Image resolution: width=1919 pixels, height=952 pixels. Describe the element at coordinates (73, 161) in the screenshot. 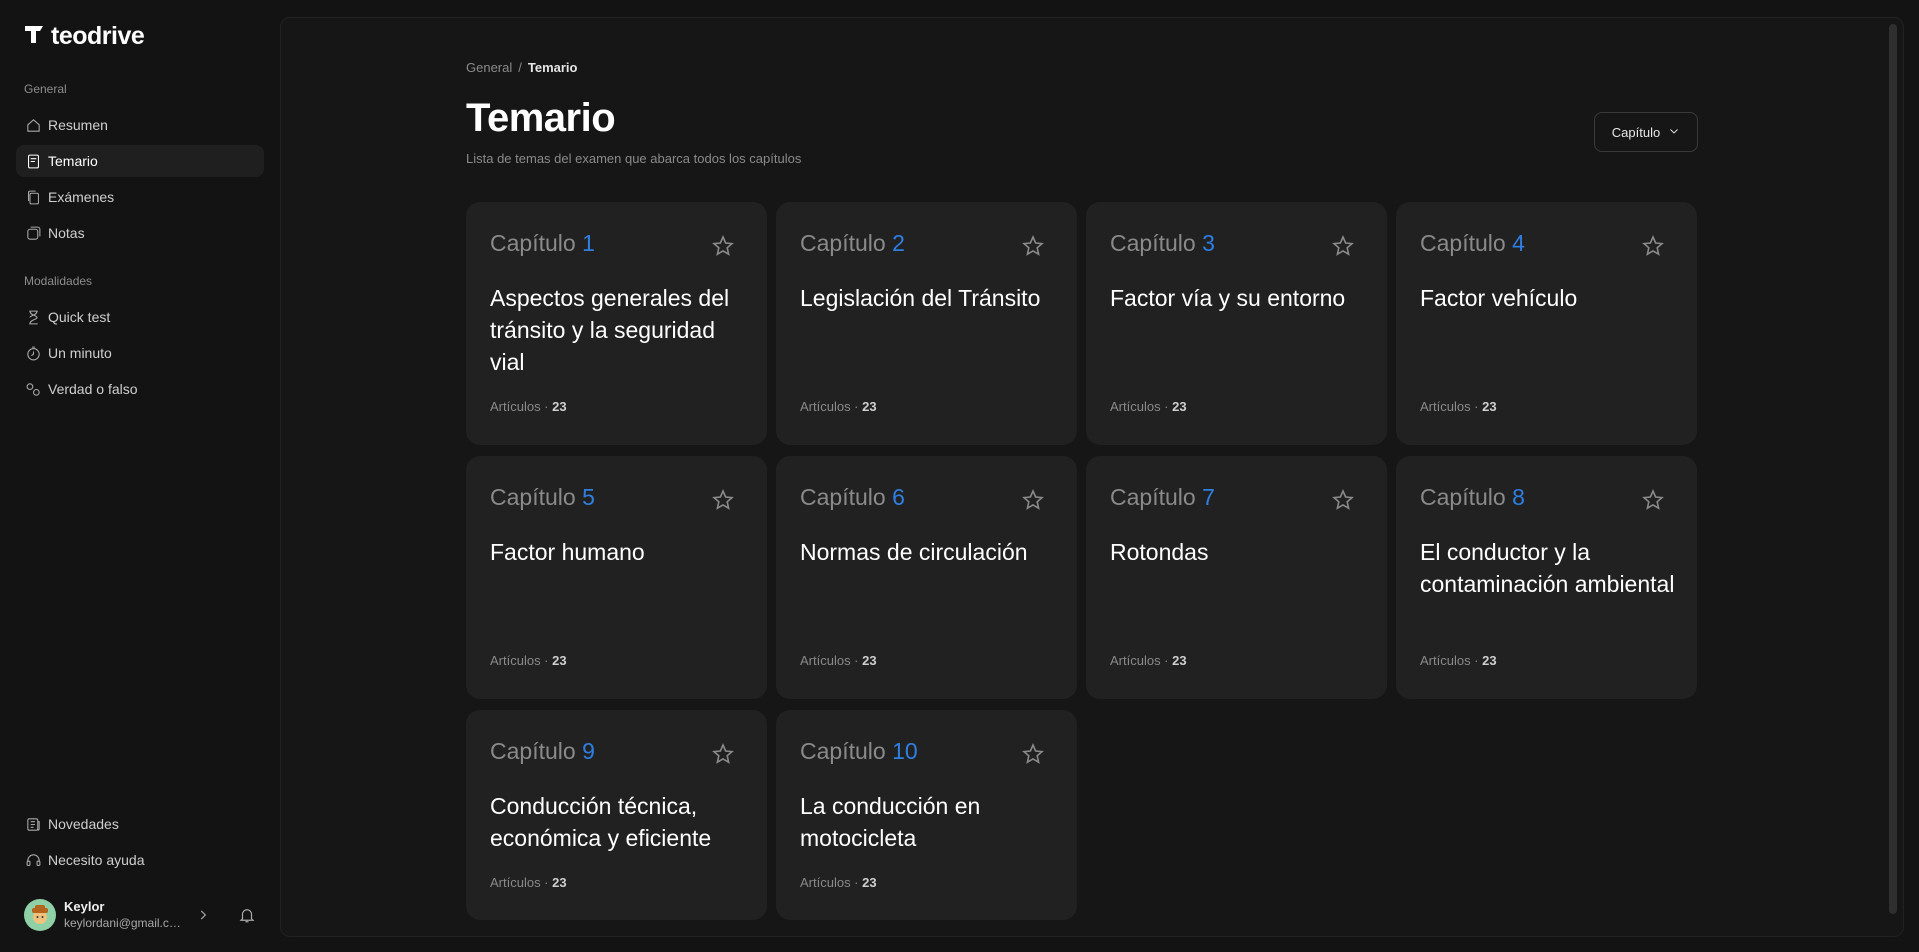

I see `sidebar-item-label: Temario` at that location.